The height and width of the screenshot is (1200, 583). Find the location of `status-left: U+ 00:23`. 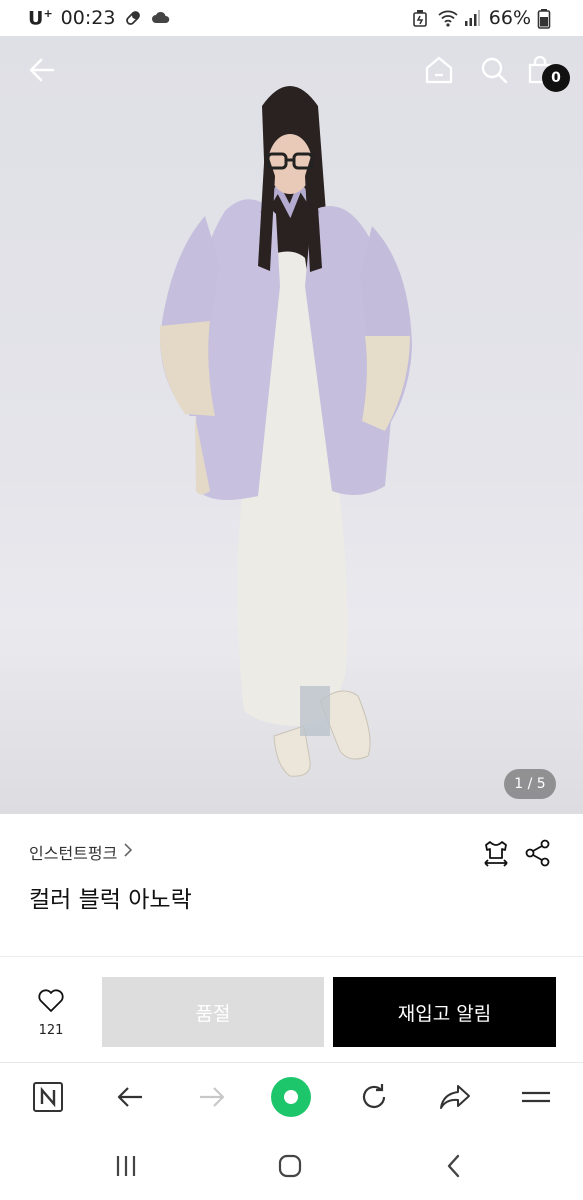

status-left: U+ 00:23 is located at coordinates (99, 18).